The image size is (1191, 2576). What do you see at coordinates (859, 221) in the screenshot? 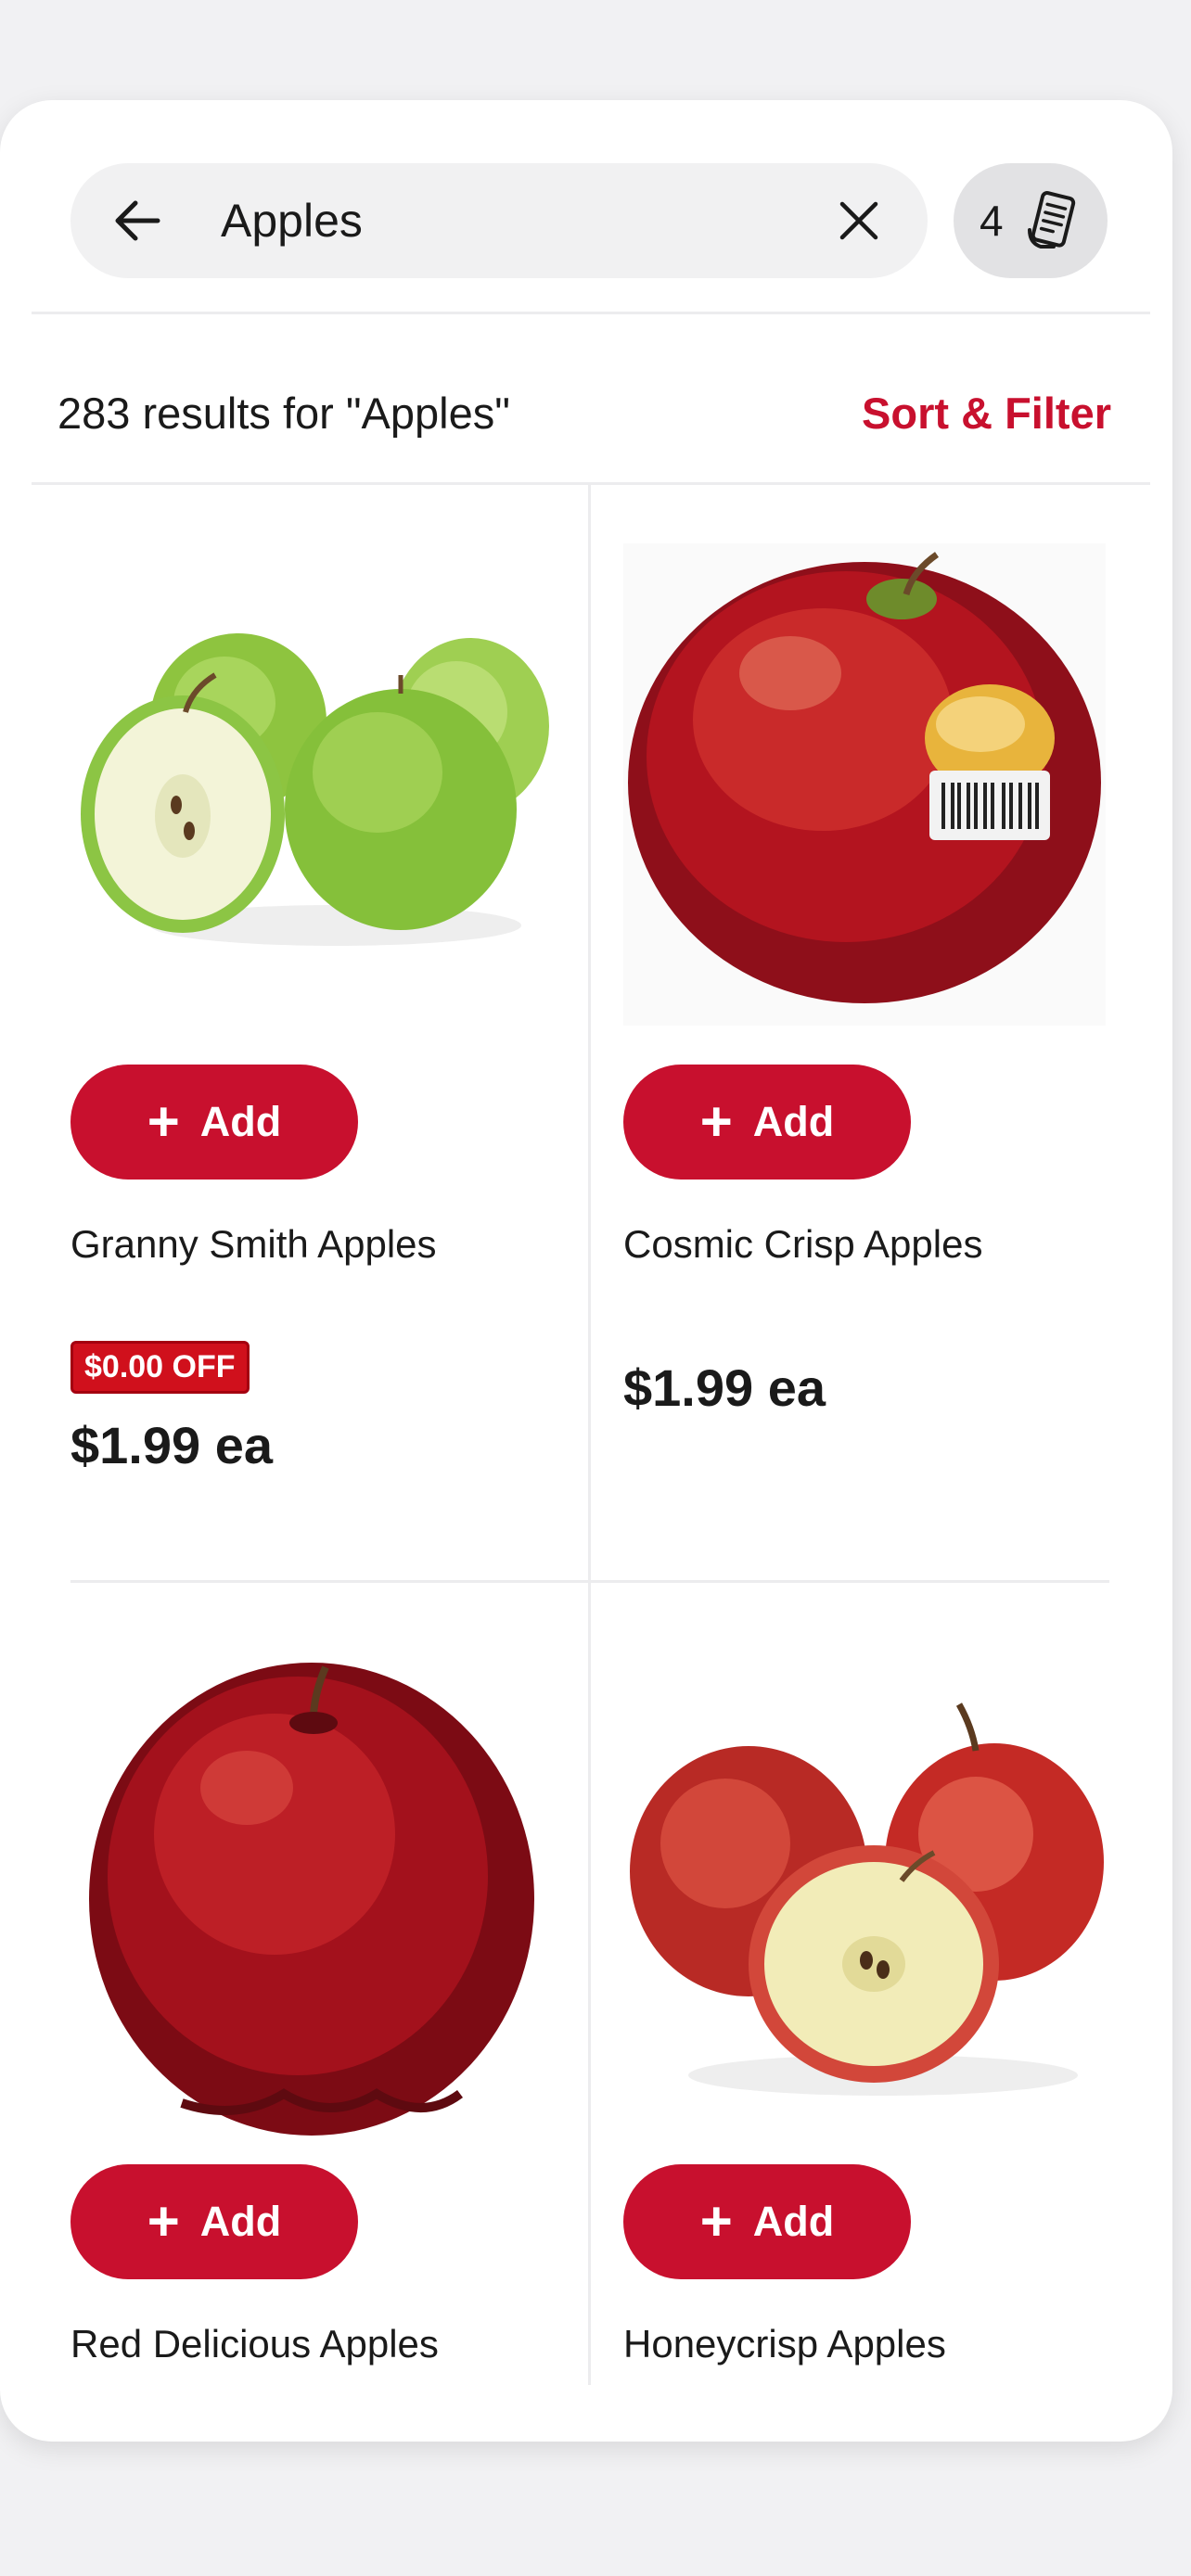
I see `close-icon` at bounding box center [859, 221].